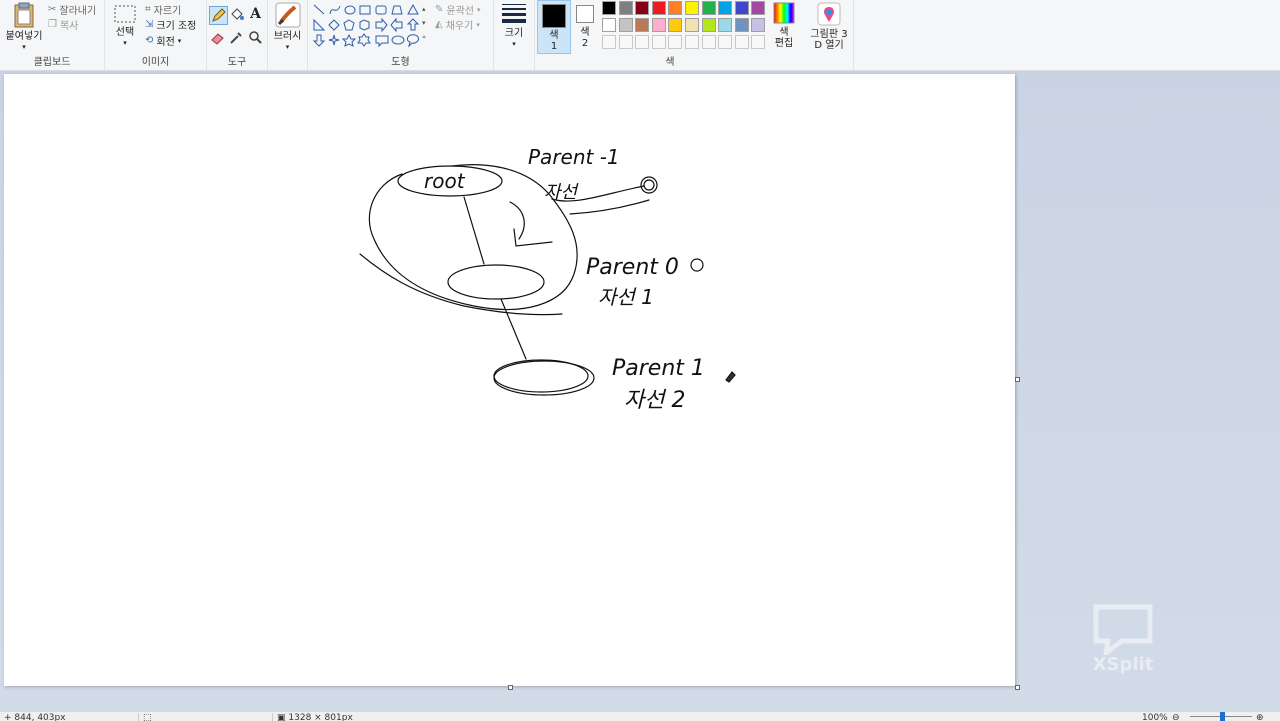  I want to click on edge-root-parent0, so click(474, 230).